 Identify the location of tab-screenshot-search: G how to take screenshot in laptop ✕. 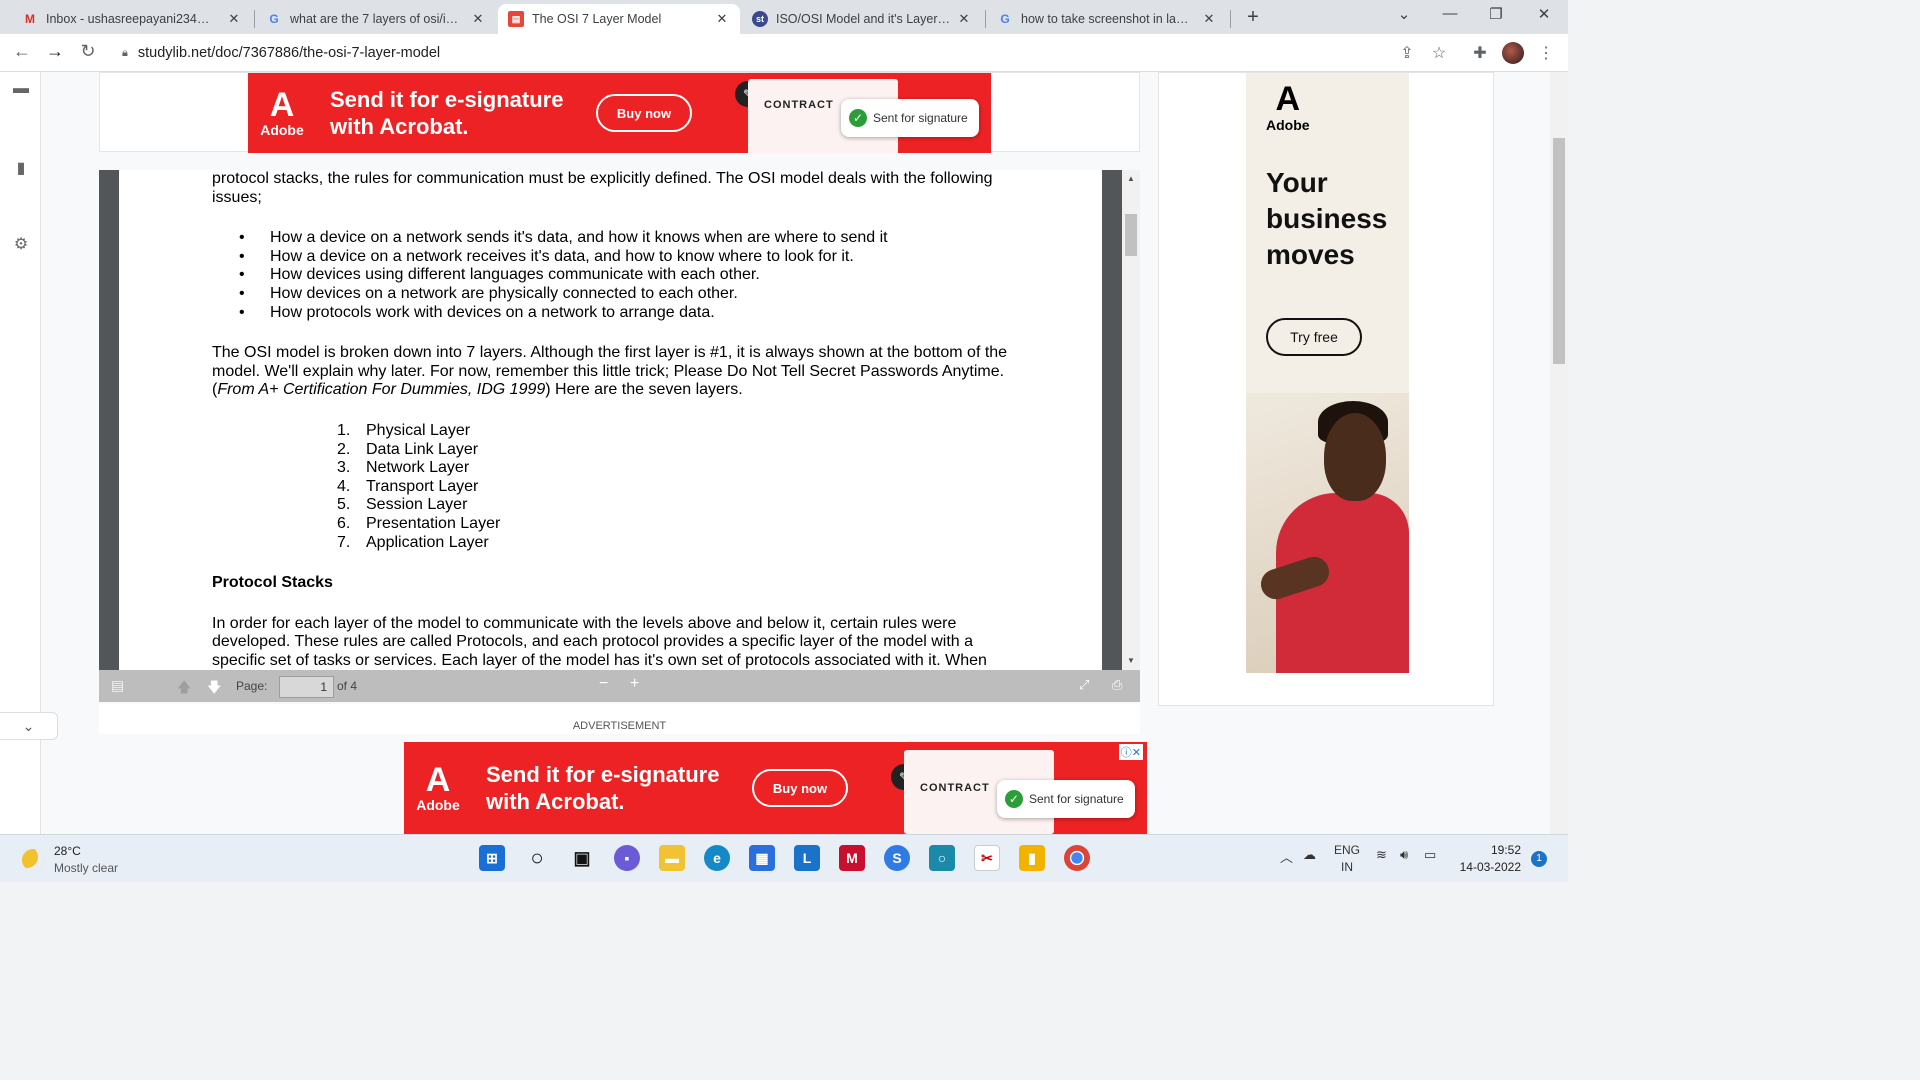
(1107, 19).